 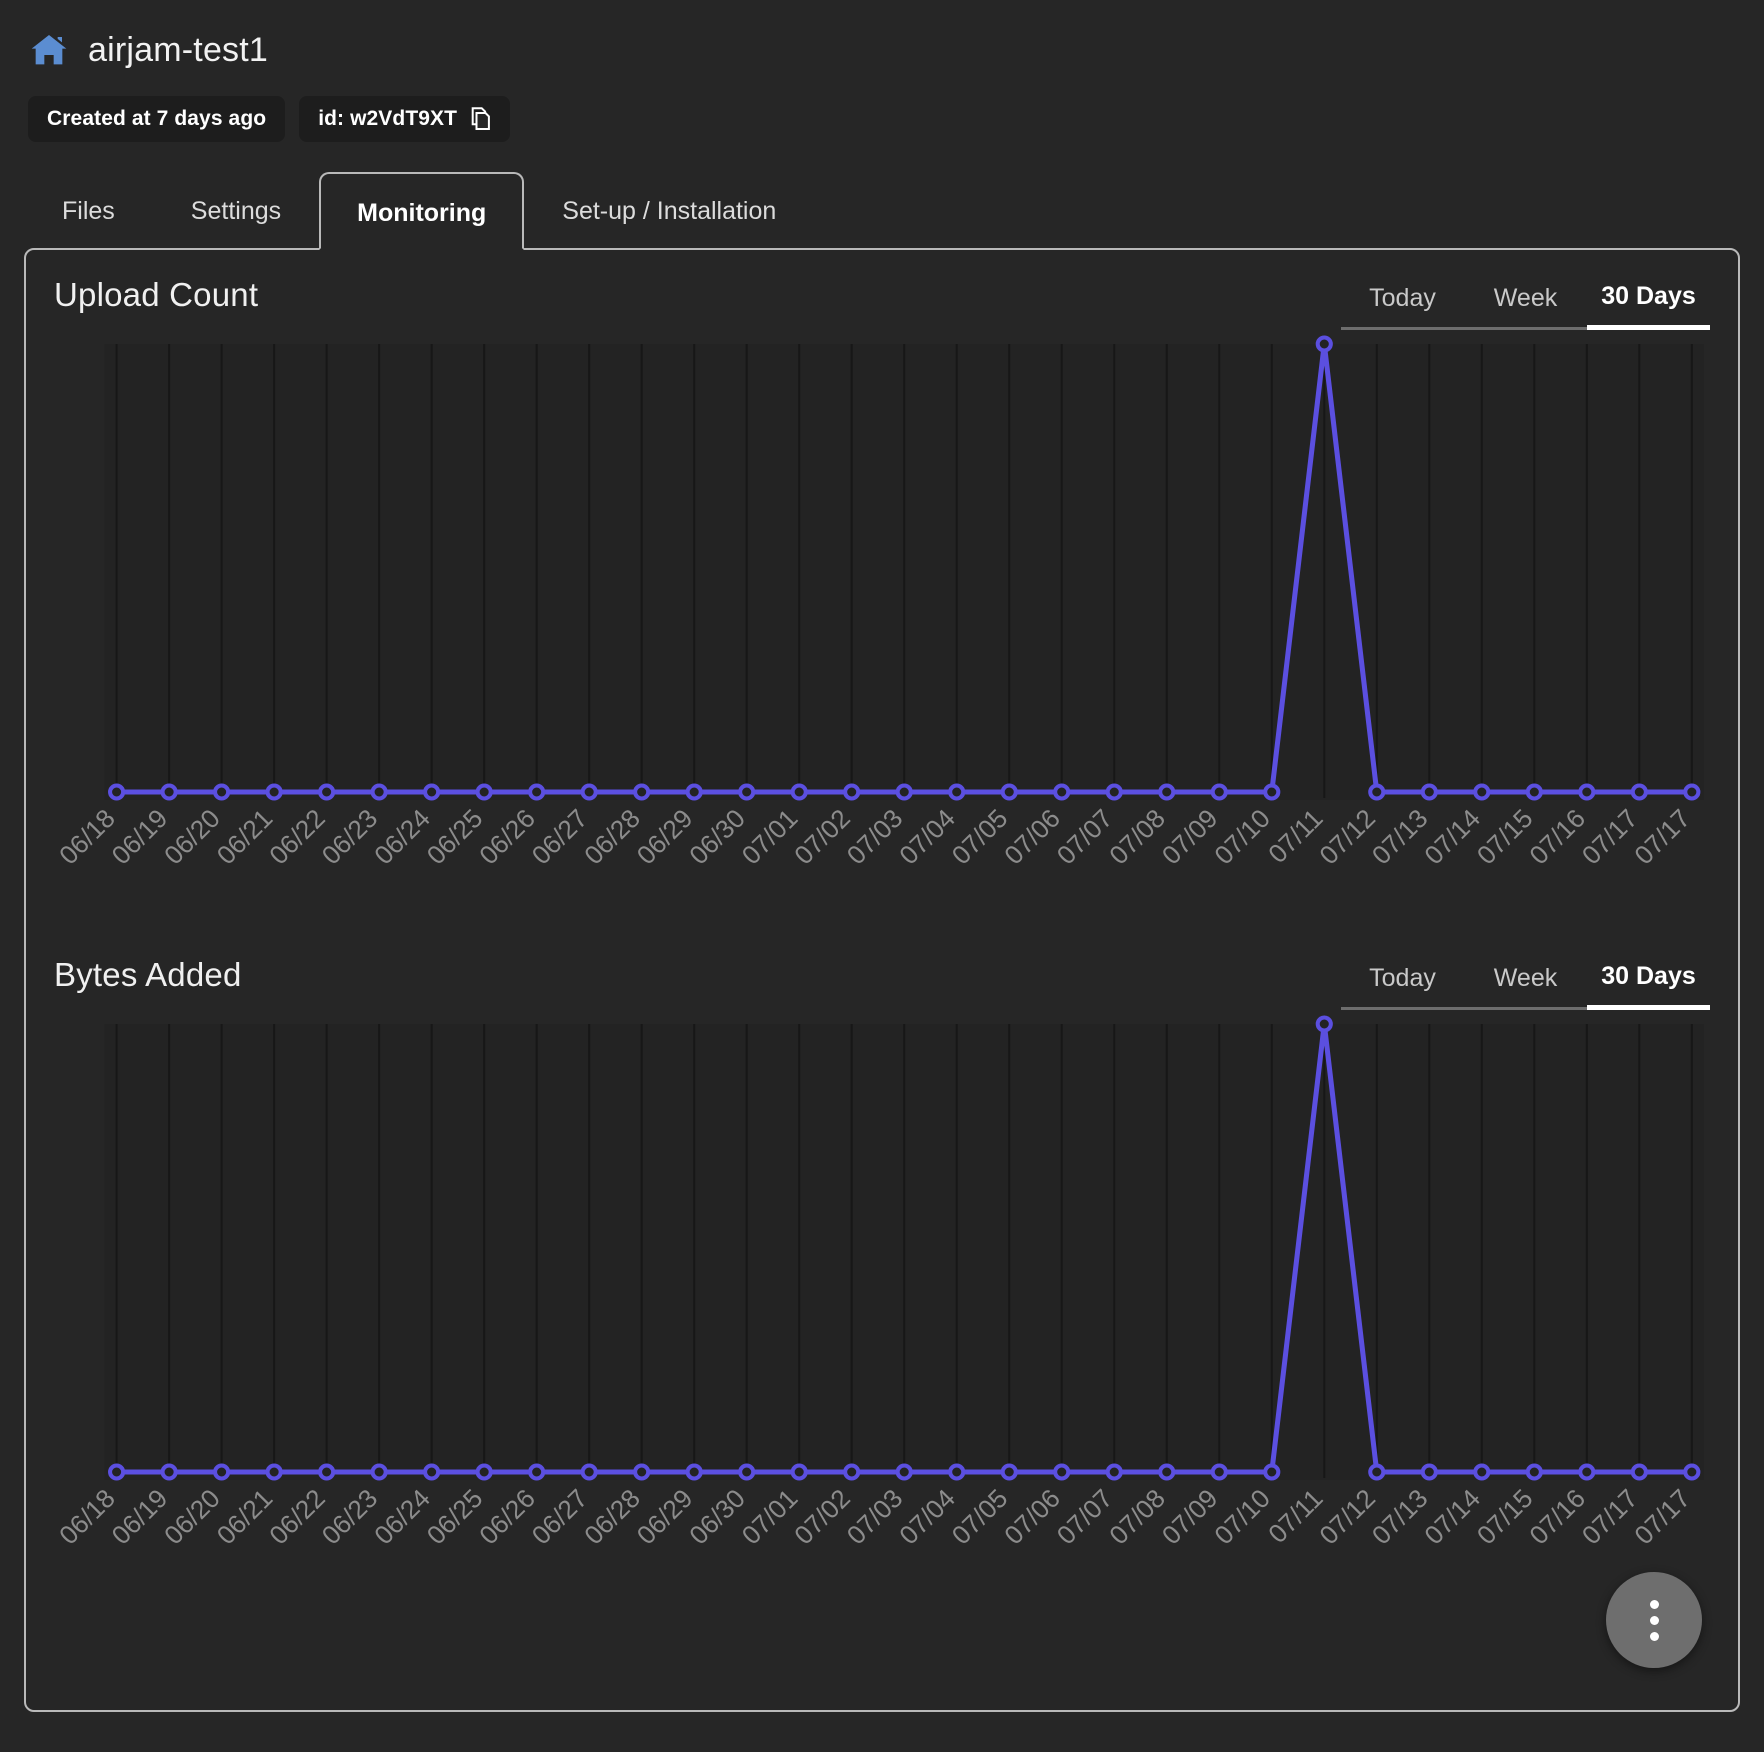 What do you see at coordinates (388, 118) in the screenshot?
I see `project-id-label: id: w2VdT9XT` at bounding box center [388, 118].